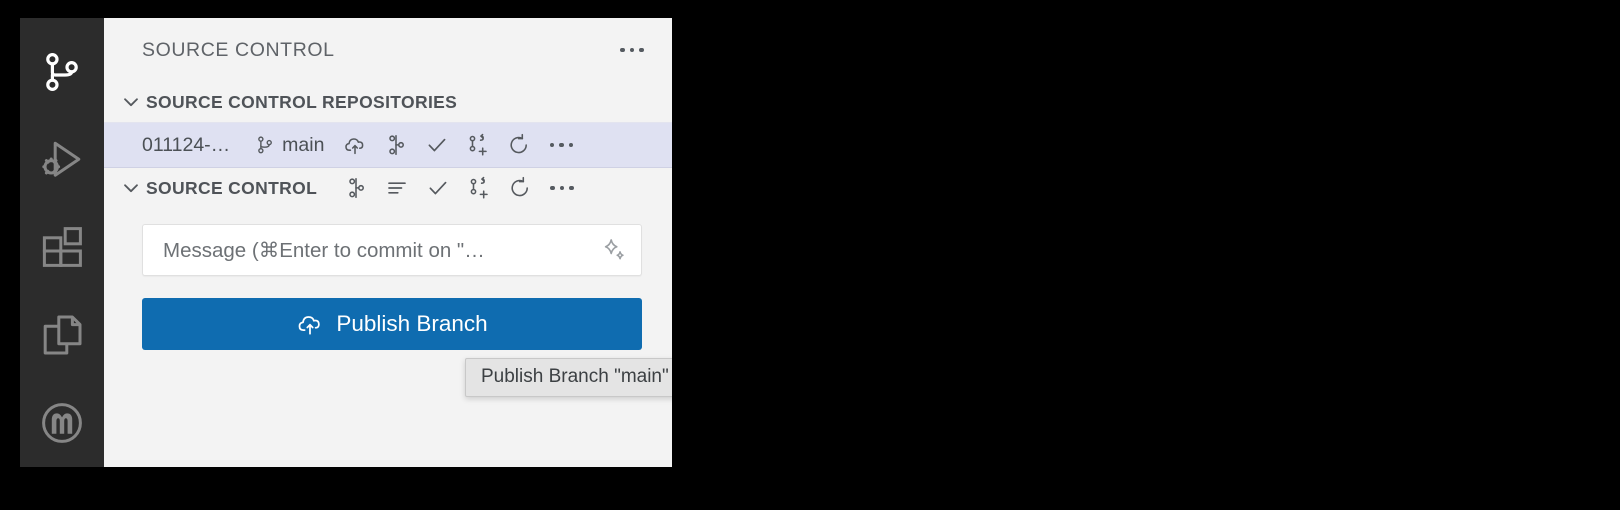 The width and height of the screenshot is (1620, 510). I want to click on toolbar-refresh-button, so click(520, 188).